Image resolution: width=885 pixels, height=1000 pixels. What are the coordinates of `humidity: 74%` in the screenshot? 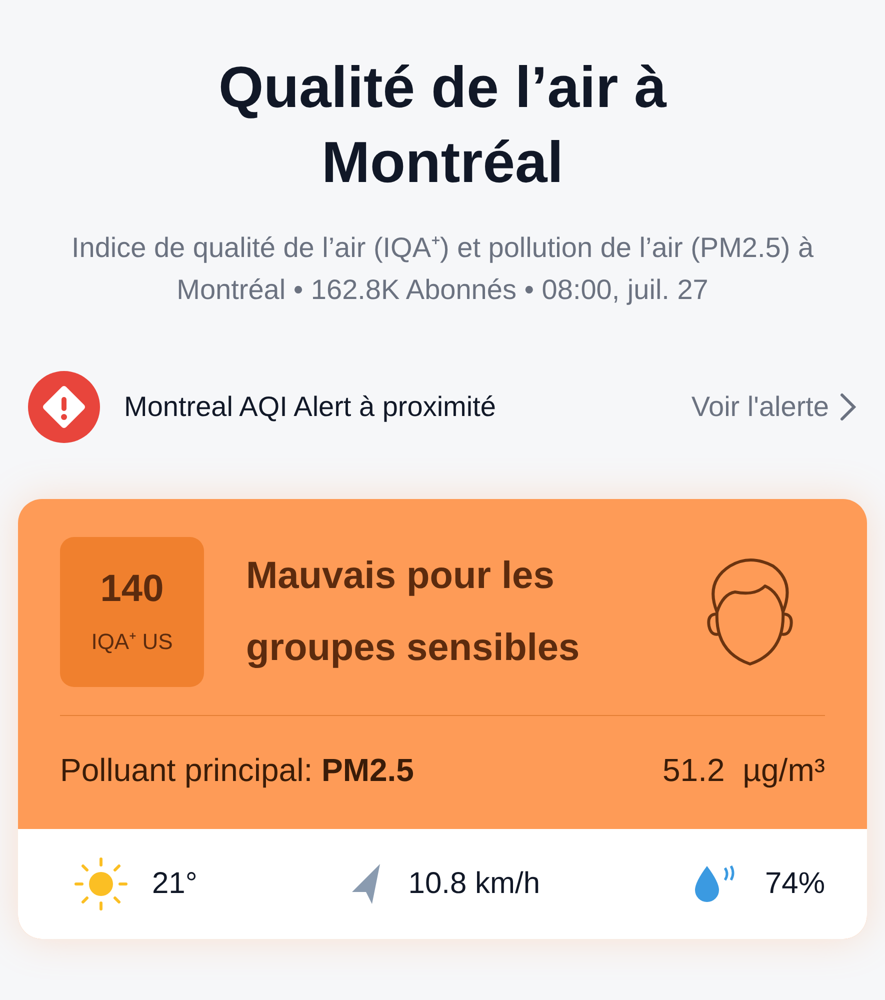 It's located at (794, 883).